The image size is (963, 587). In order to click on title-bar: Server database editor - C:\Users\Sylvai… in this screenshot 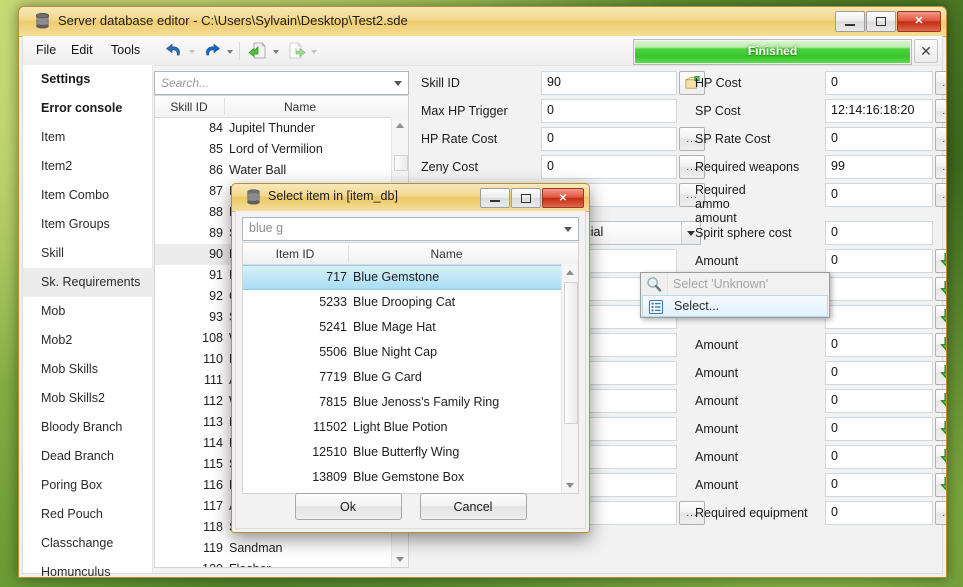, I will do `click(482, 22)`.